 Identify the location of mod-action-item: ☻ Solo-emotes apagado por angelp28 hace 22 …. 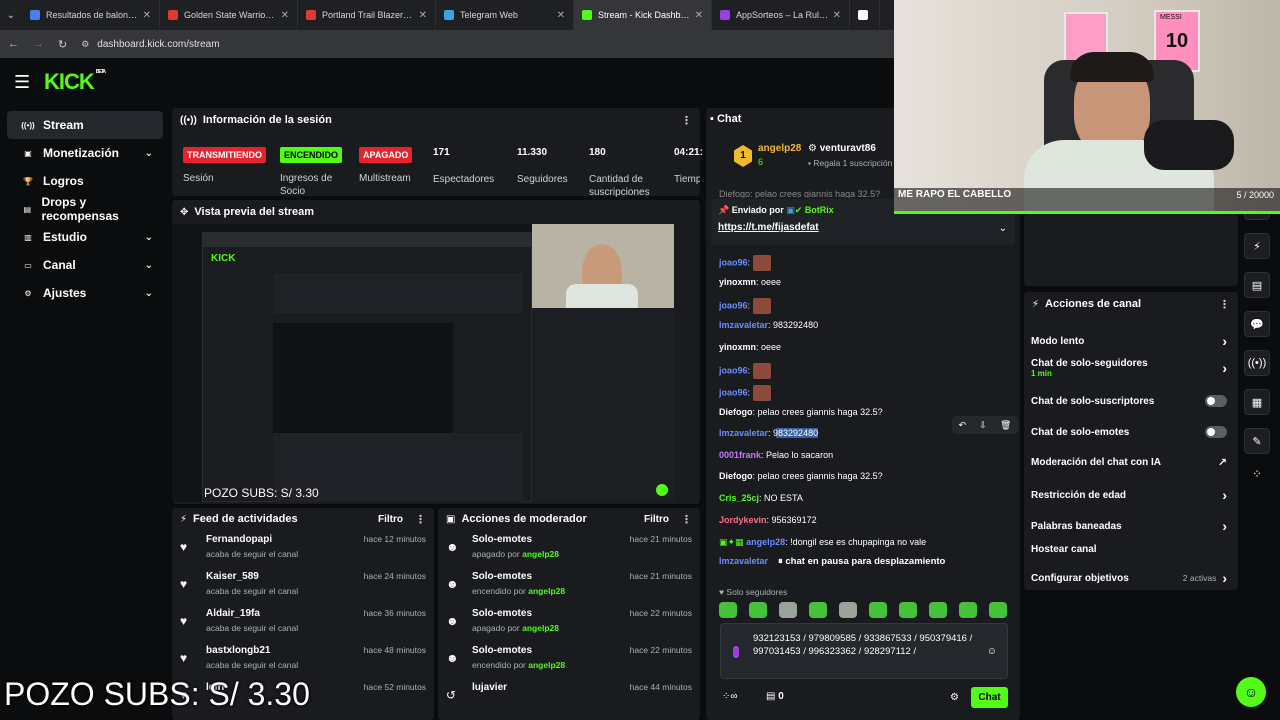
(569, 622).